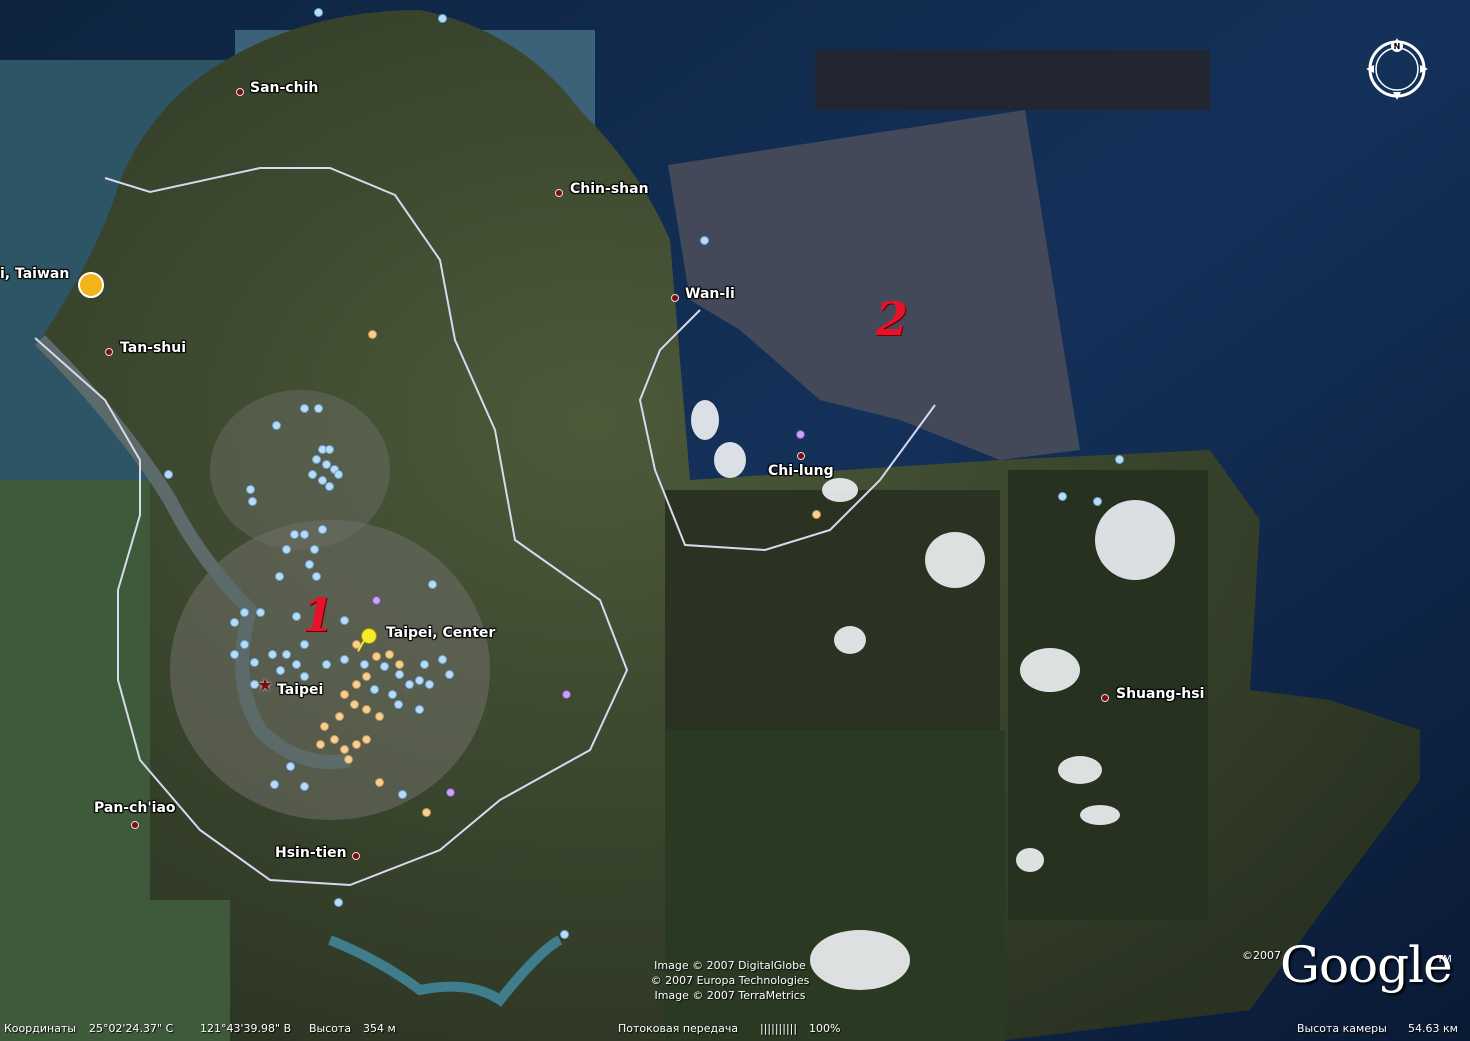  What do you see at coordinates (91, 285) in the screenshot?
I see `placemark-balloon-icon` at bounding box center [91, 285].